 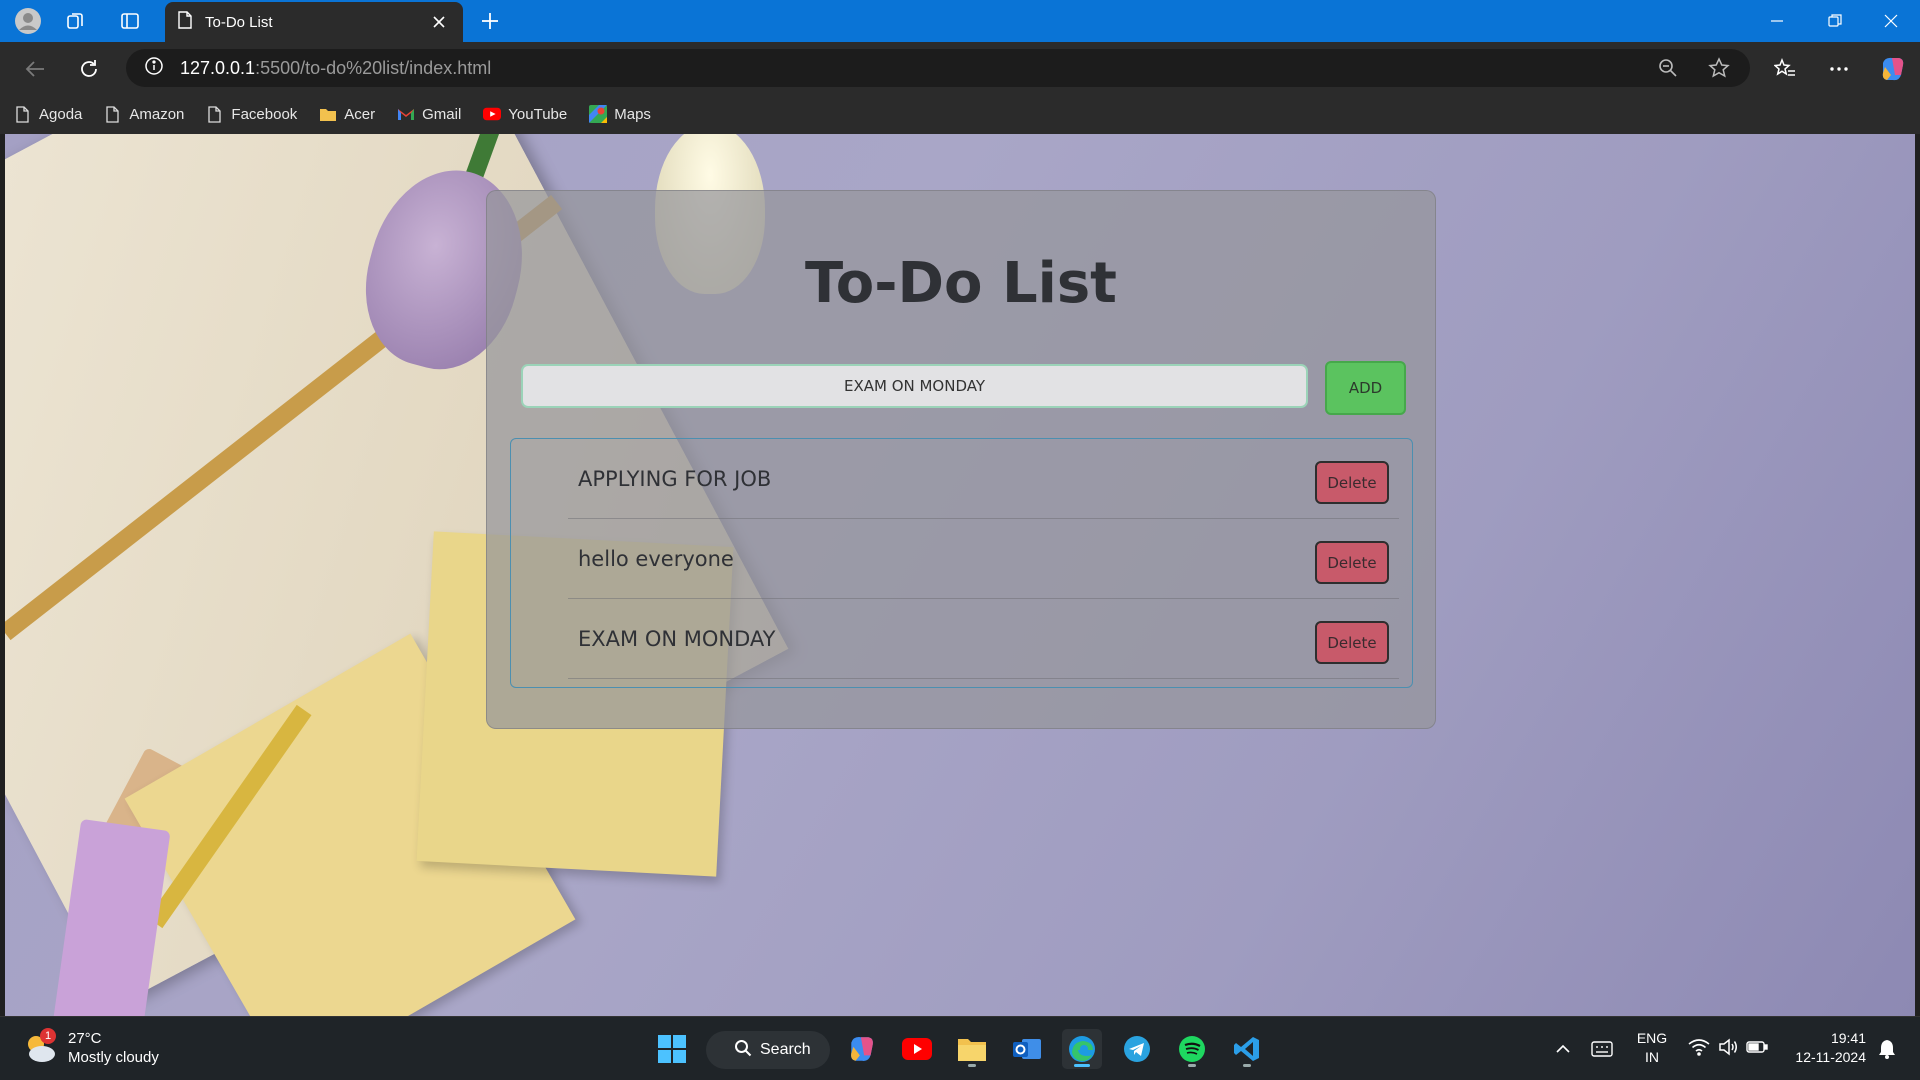 What do you see at coordinates (656, 559) in the screenshot?
I see `task-text: hello everyone` at bounding box center [656, 559].